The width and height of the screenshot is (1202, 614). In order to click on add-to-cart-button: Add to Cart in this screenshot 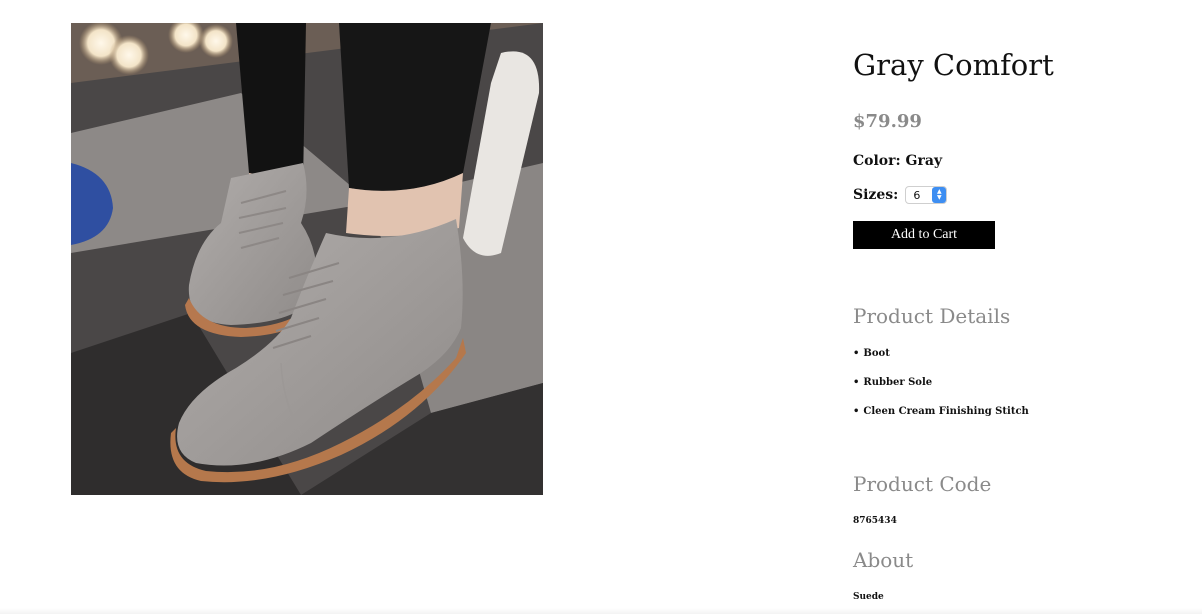, I will do `click(924, 235)`.